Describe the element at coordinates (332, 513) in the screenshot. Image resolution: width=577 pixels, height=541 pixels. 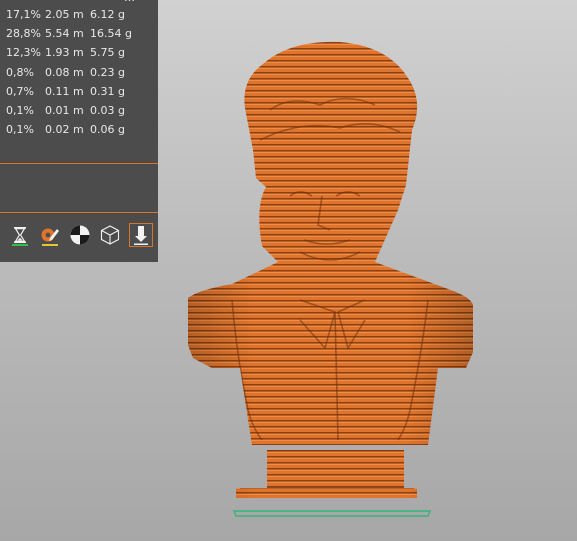
I see `print-bed-outline` at that location.